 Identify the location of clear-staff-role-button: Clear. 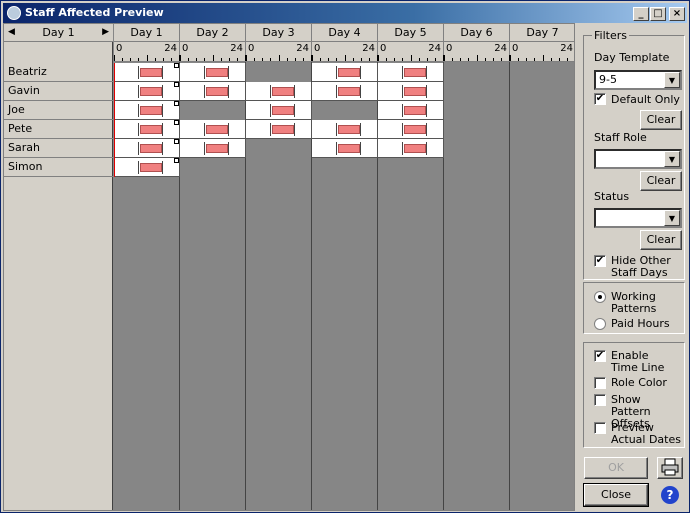
(661, 181).